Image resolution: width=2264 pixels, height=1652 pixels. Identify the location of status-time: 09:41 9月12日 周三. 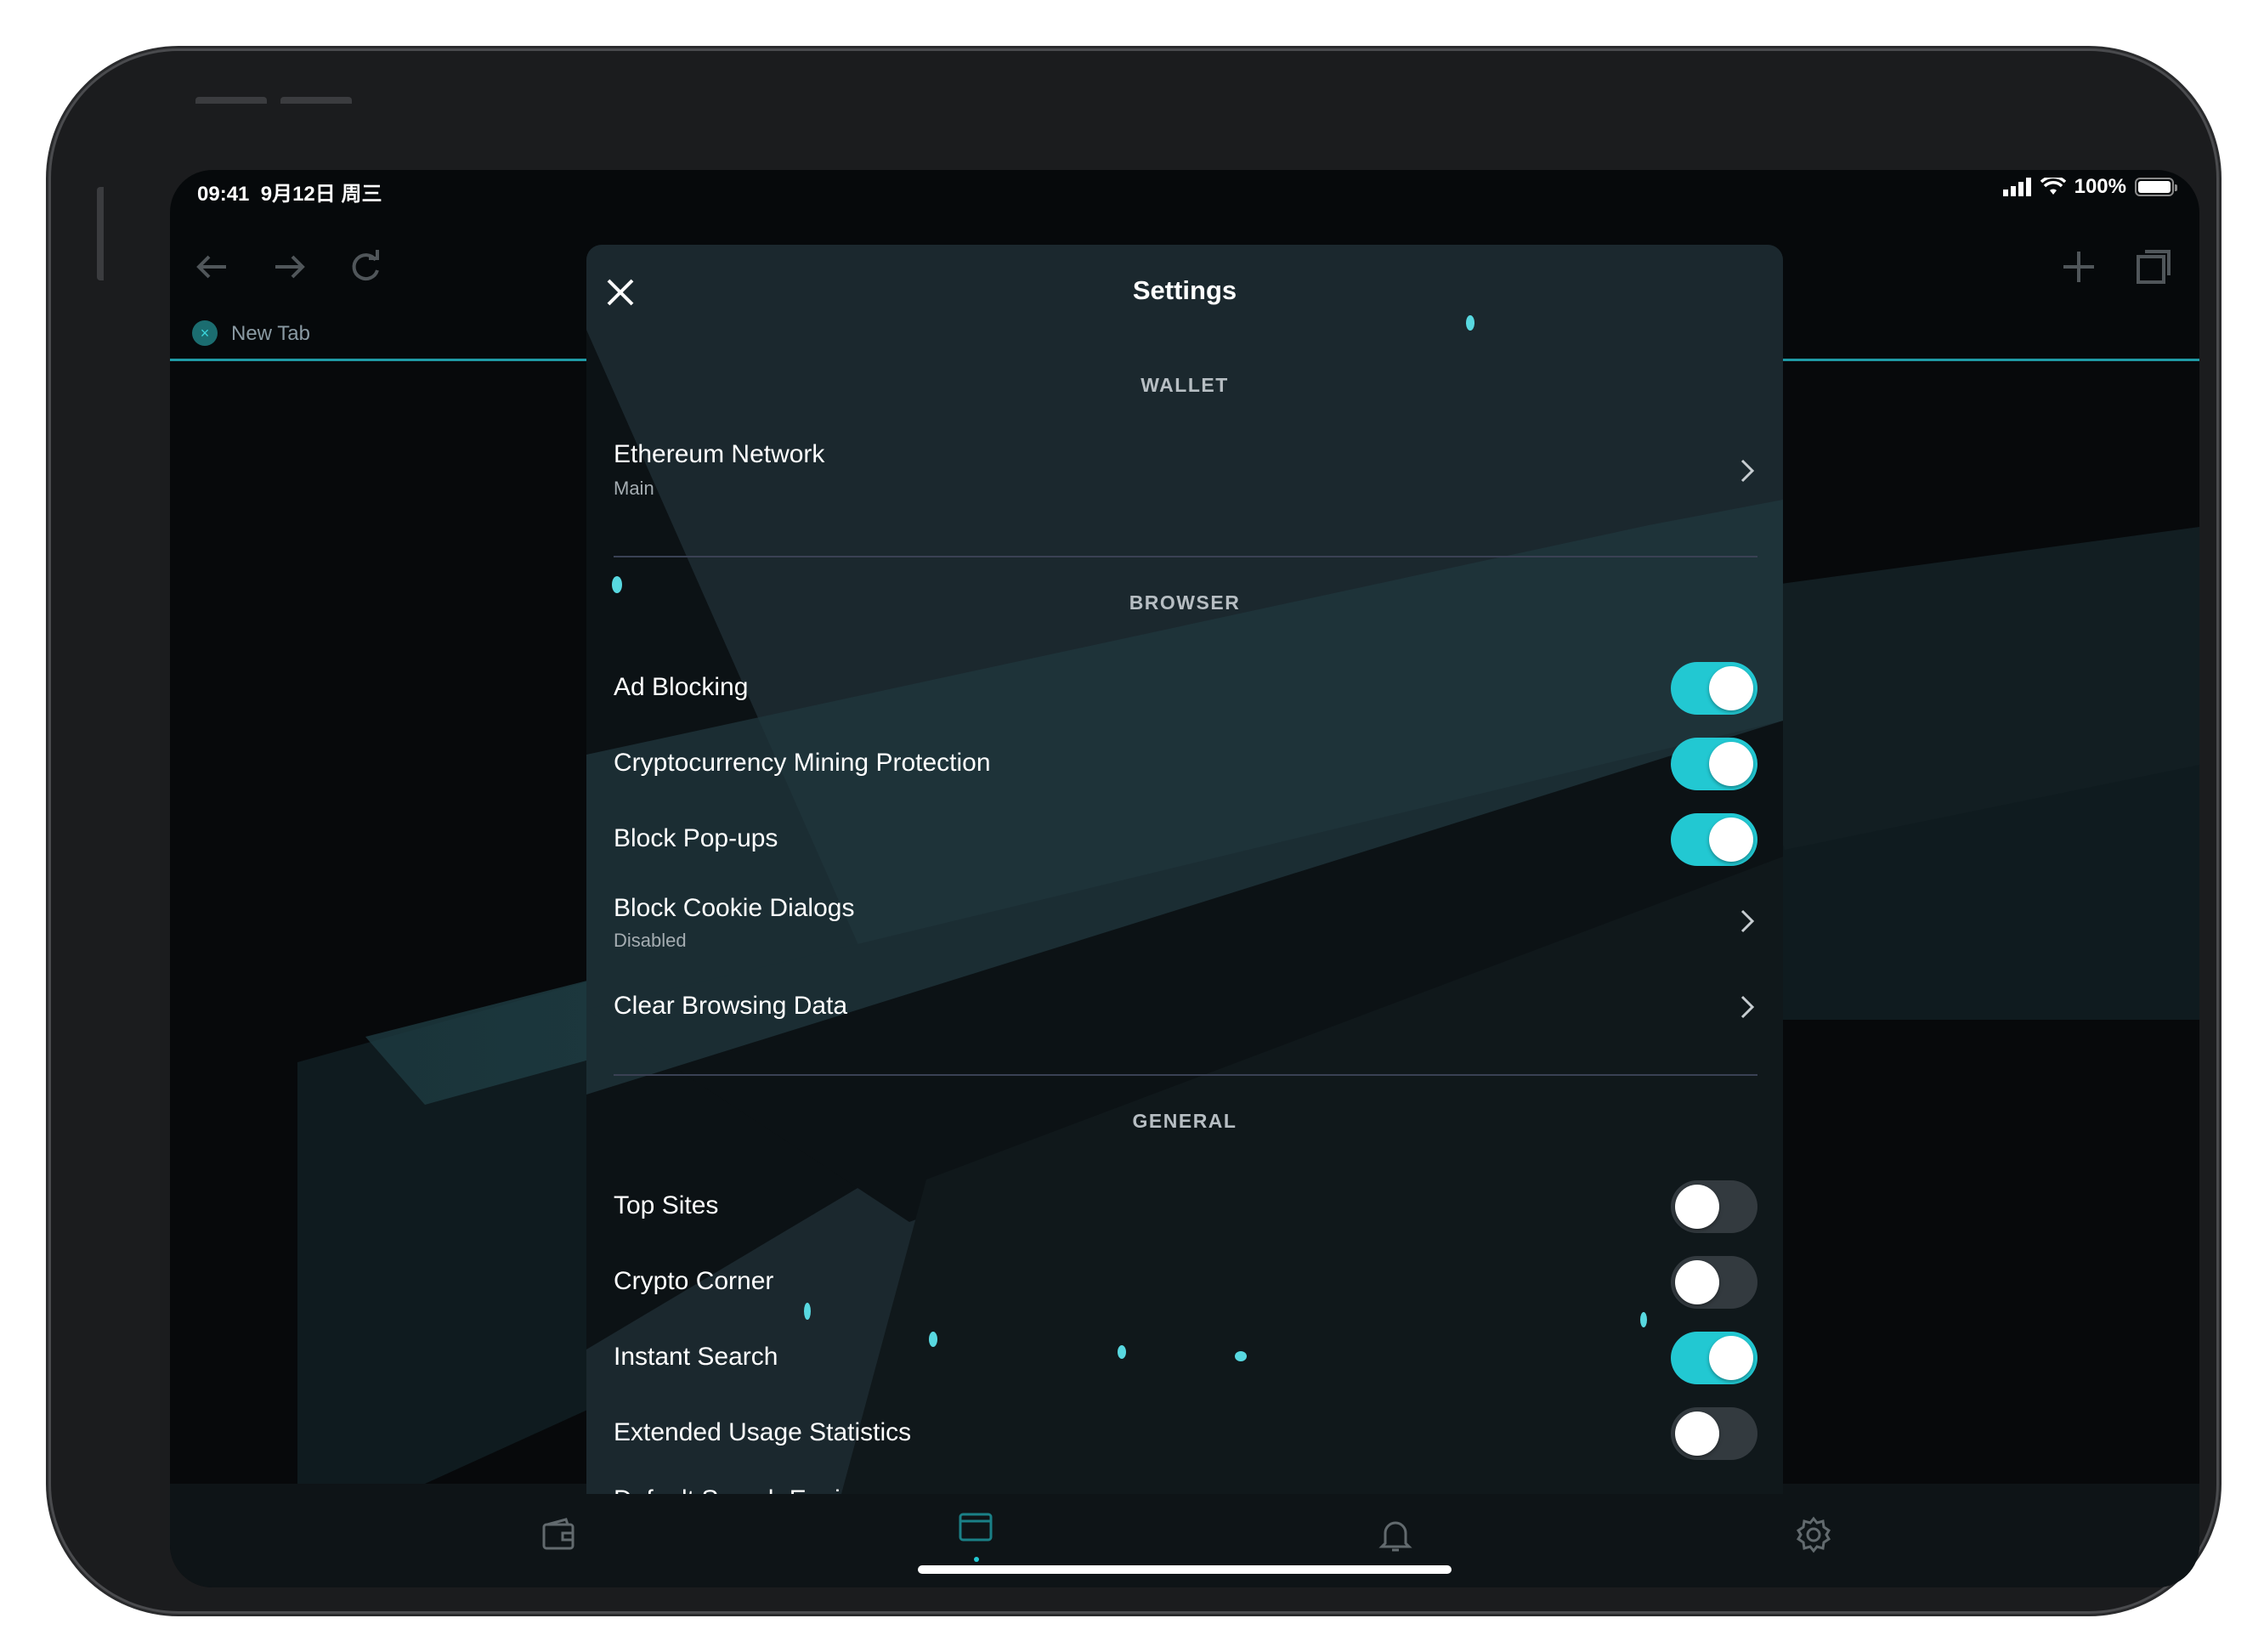
(289, 191).